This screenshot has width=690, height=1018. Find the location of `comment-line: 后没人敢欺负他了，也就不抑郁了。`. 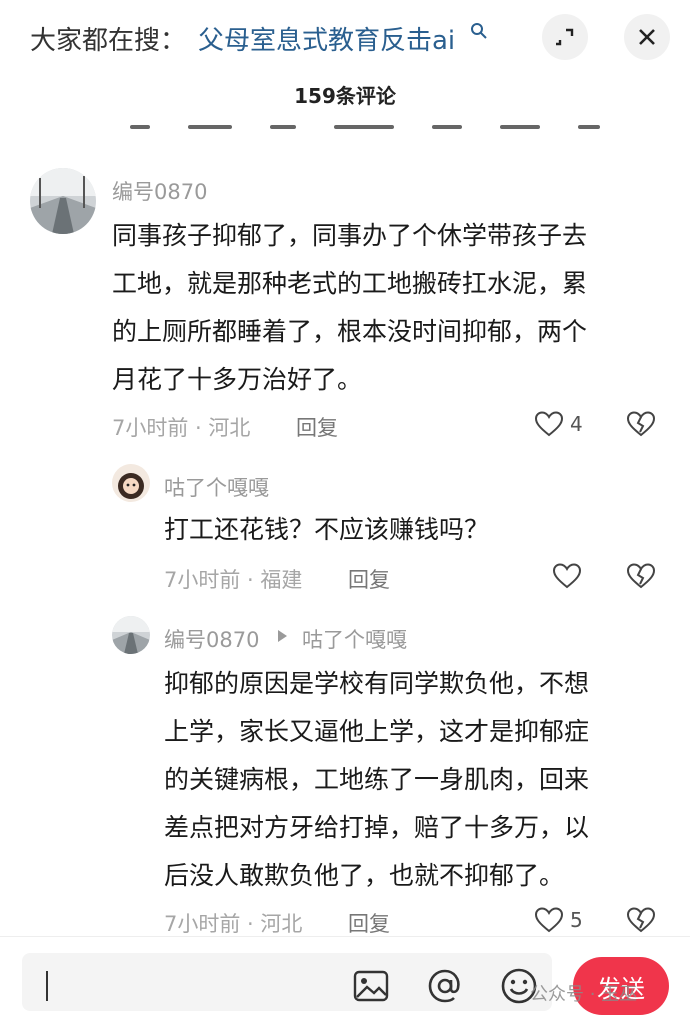

comment-line: 后没人敢欺负他了，也就不抑郁了。 is located at coordinates (364, 875).